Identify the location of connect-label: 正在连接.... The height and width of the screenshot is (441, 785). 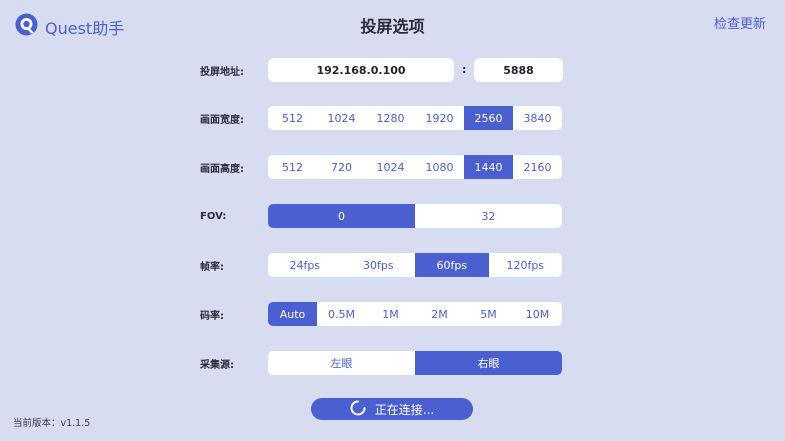
(404, 409).